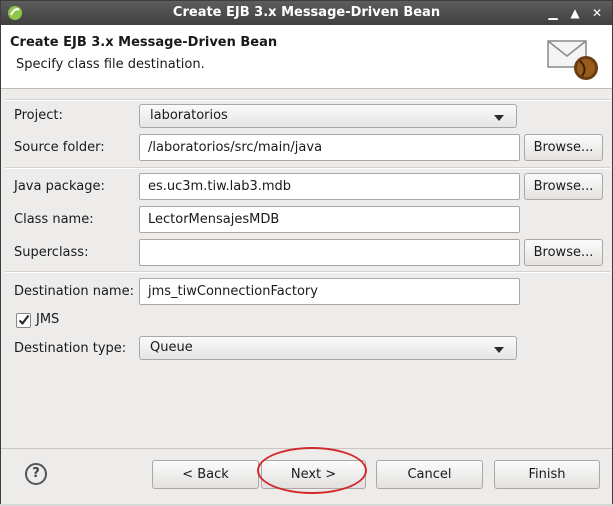 The height and width of the screenshot is (506, 613). Describe the element at coordinates (47, 319) in the screenshot. I see `jms-label: JMS` at that location.